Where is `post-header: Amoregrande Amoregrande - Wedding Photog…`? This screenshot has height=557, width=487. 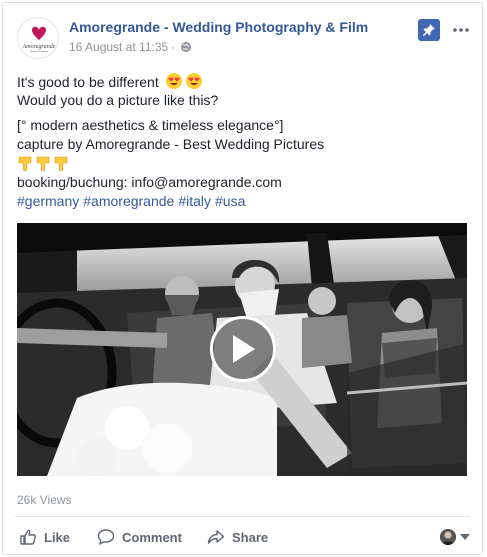 post-header: Amoregrande Amoregrande - Wedding Photog… is located at coordinates (244, 38).